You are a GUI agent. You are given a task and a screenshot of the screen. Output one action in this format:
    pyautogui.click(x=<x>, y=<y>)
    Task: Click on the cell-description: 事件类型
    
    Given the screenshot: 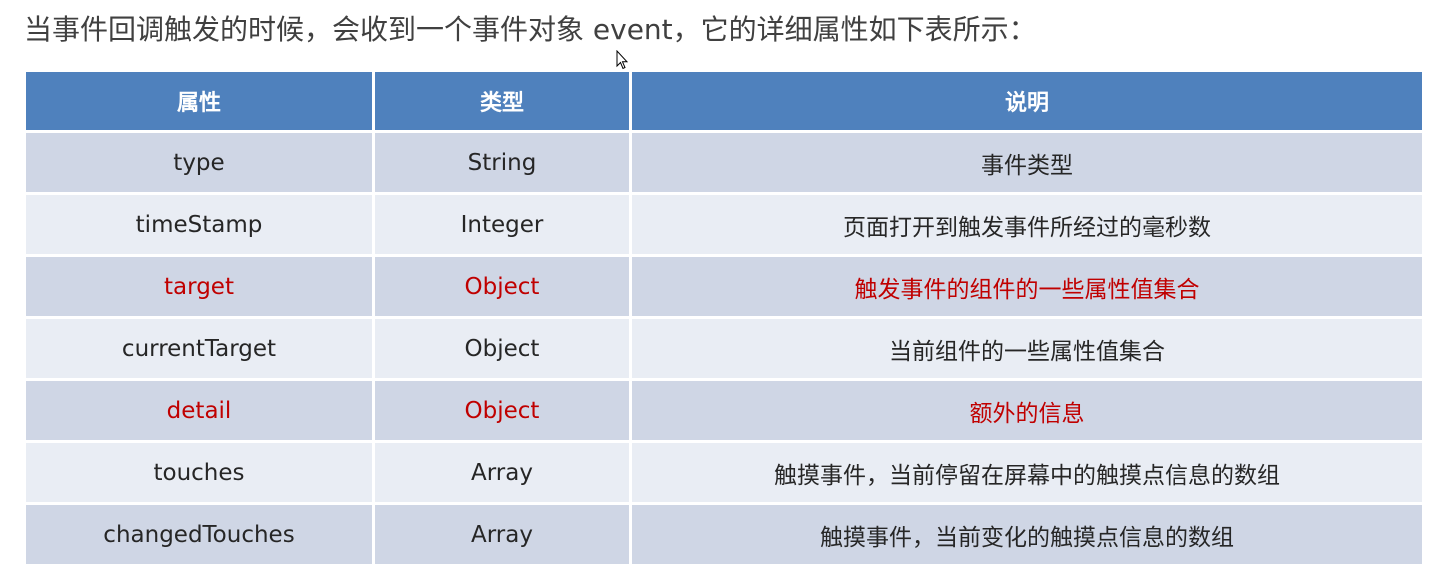 What is the action you would take?
    pyautogui.click(x=1027, y=164)
    